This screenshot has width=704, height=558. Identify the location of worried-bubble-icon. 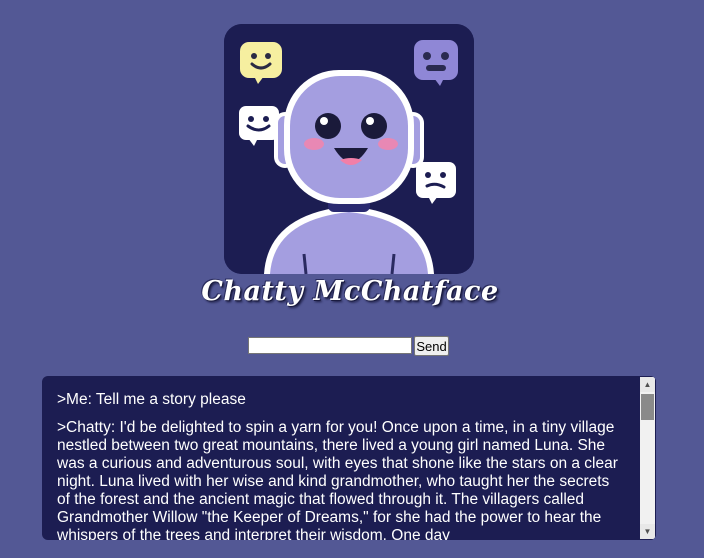
(436, 183).